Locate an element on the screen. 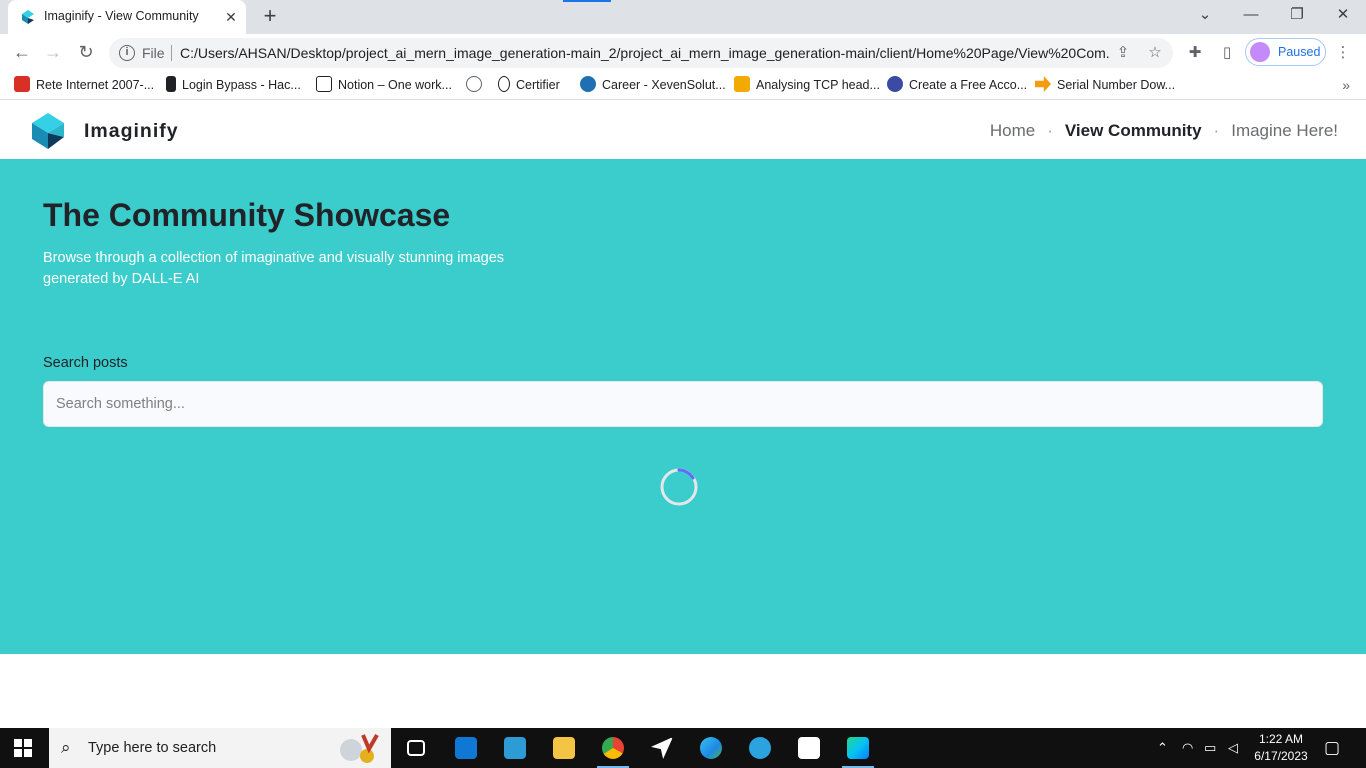  main-nav: Home · View Community · Imagine Here! is located at coordinates (1164, 131).